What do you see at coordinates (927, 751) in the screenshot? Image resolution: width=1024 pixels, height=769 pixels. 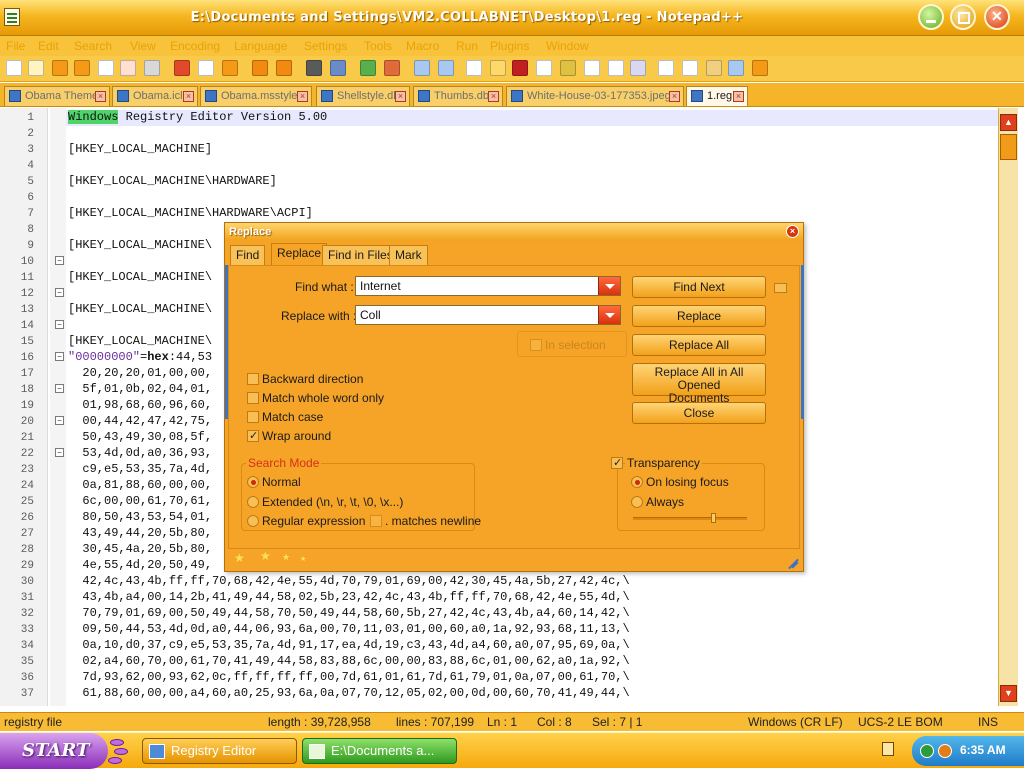 I see `network-icon` at bounding box center [927, 751].